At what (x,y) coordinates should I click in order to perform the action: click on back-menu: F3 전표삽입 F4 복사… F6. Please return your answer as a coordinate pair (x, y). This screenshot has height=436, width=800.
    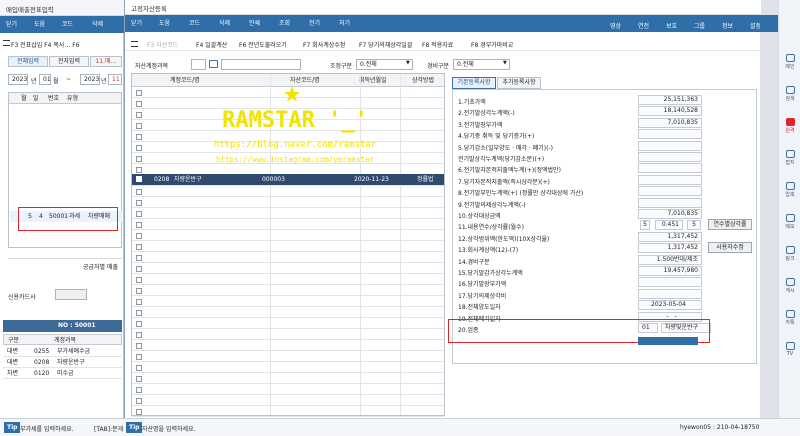
    Looking at the image, I should click on (62, 43).